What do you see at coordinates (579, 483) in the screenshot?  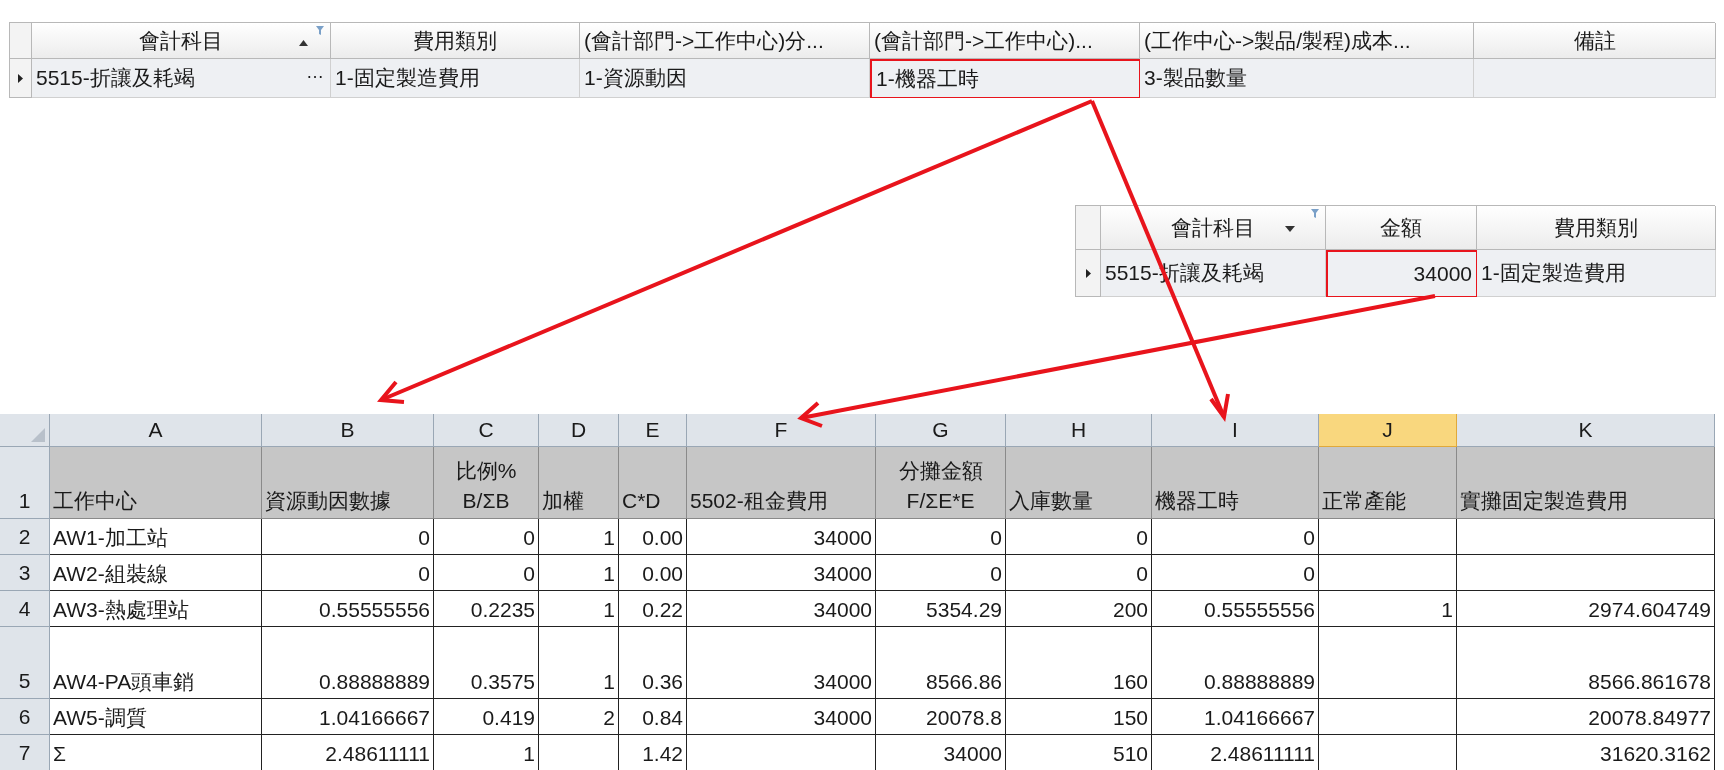 I see `column-heading: 加權` at bounding box center [579, 483].